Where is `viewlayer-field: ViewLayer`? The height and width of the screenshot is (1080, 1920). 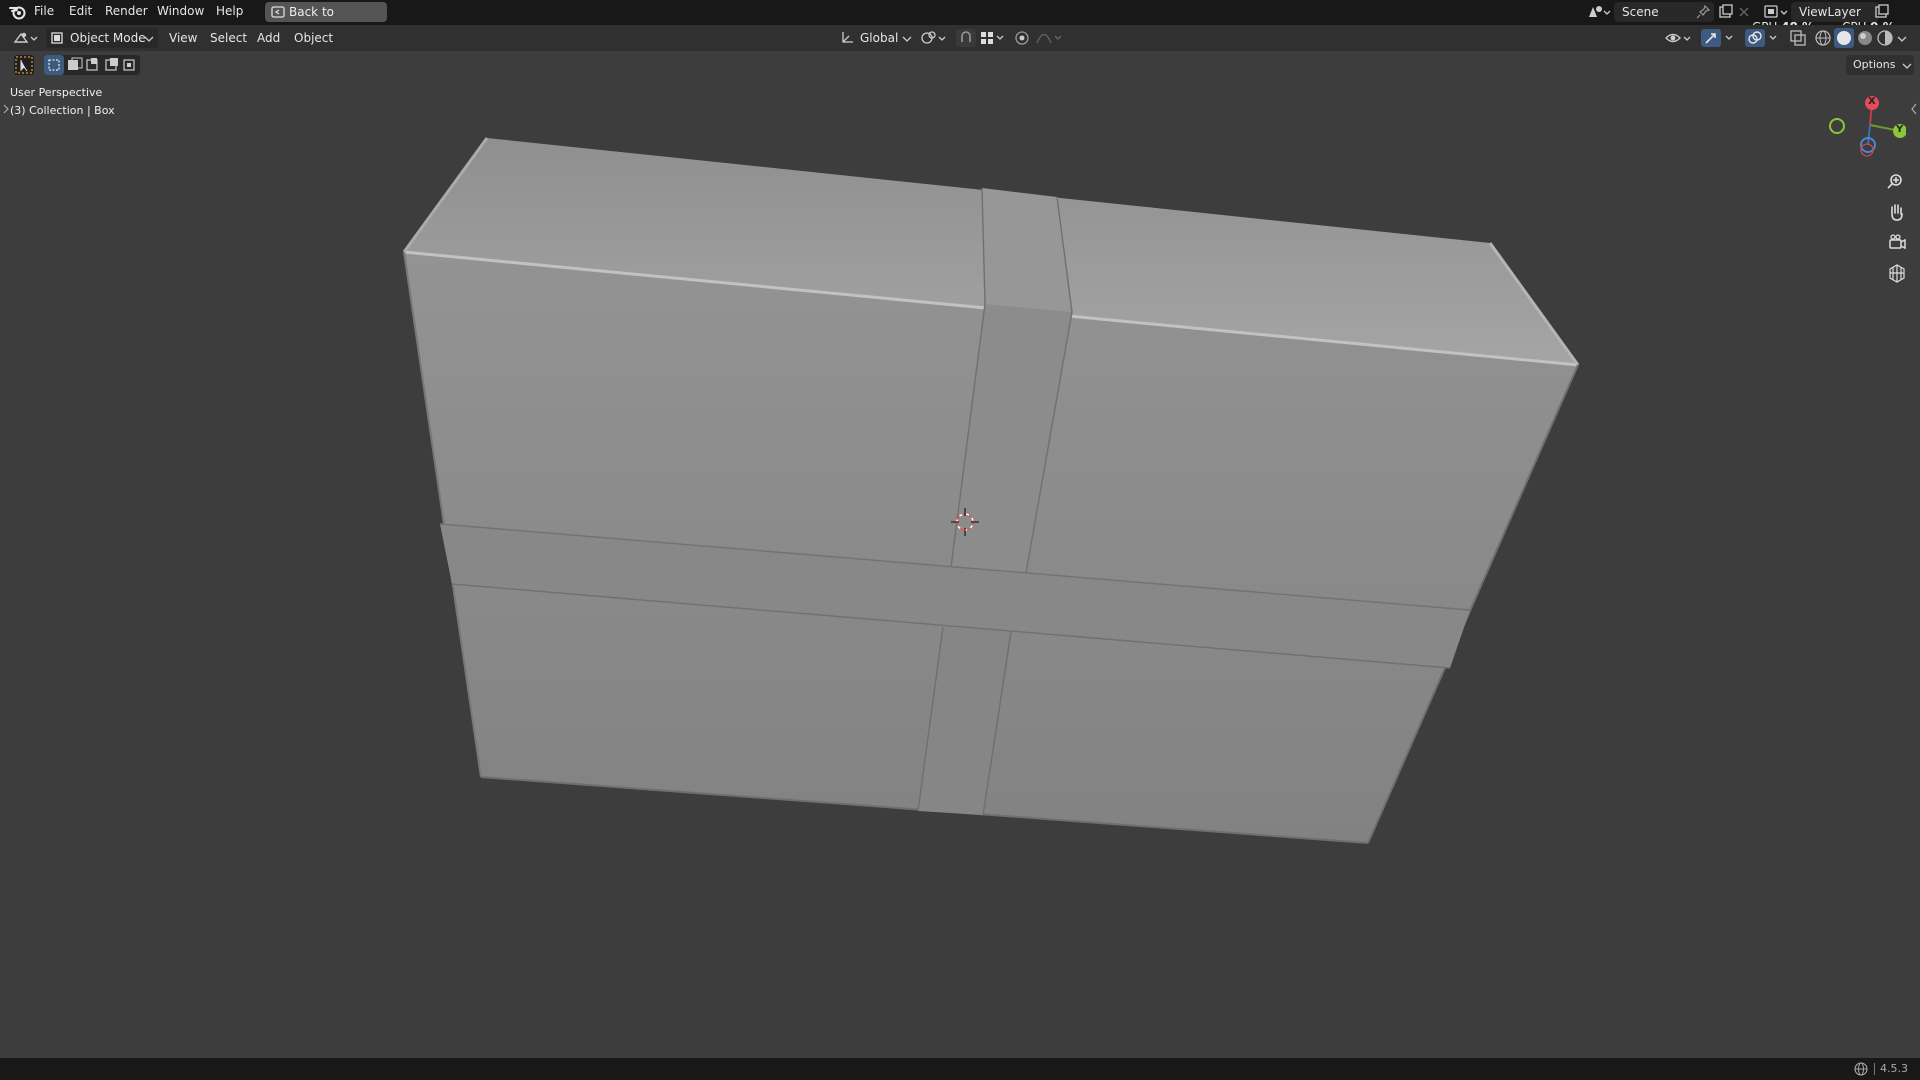
viewlayer-field: ViewLayer is located at coordinates (1835, 12).